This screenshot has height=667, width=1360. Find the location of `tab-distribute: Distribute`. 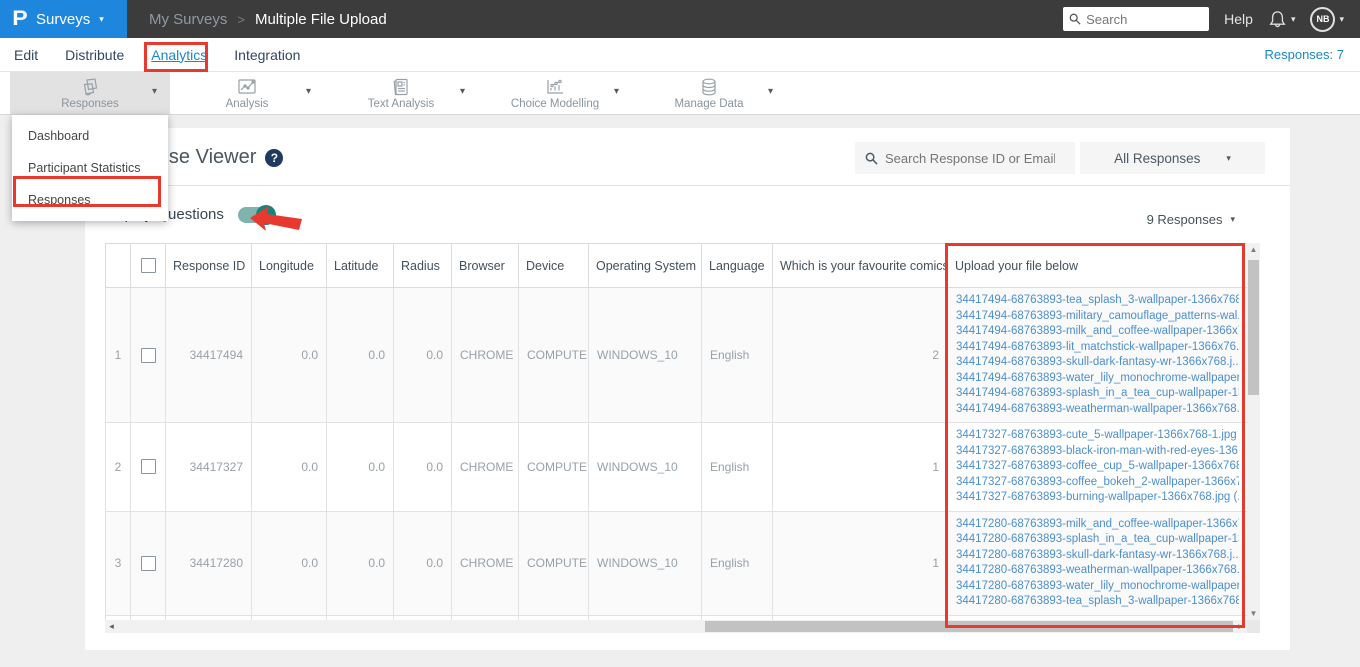

tab-distribute: Distribute is located at coordinates (94, 55).